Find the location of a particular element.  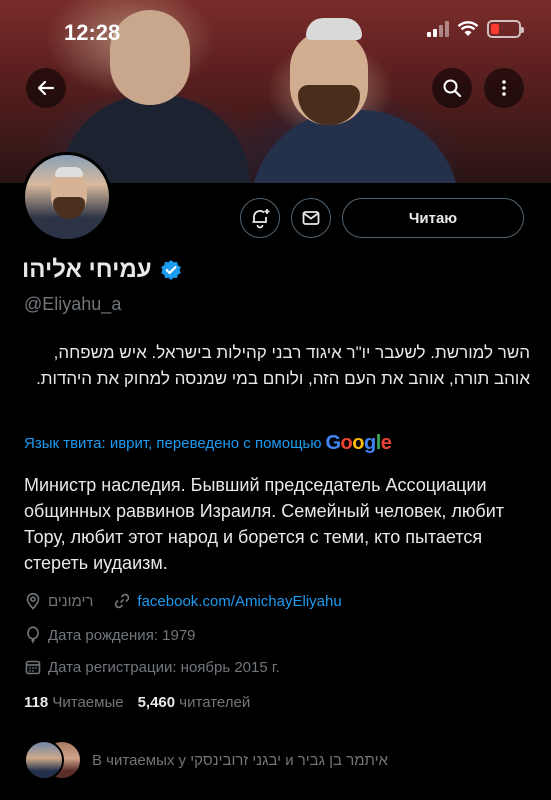

avatar is located at coordinates (44, 760).